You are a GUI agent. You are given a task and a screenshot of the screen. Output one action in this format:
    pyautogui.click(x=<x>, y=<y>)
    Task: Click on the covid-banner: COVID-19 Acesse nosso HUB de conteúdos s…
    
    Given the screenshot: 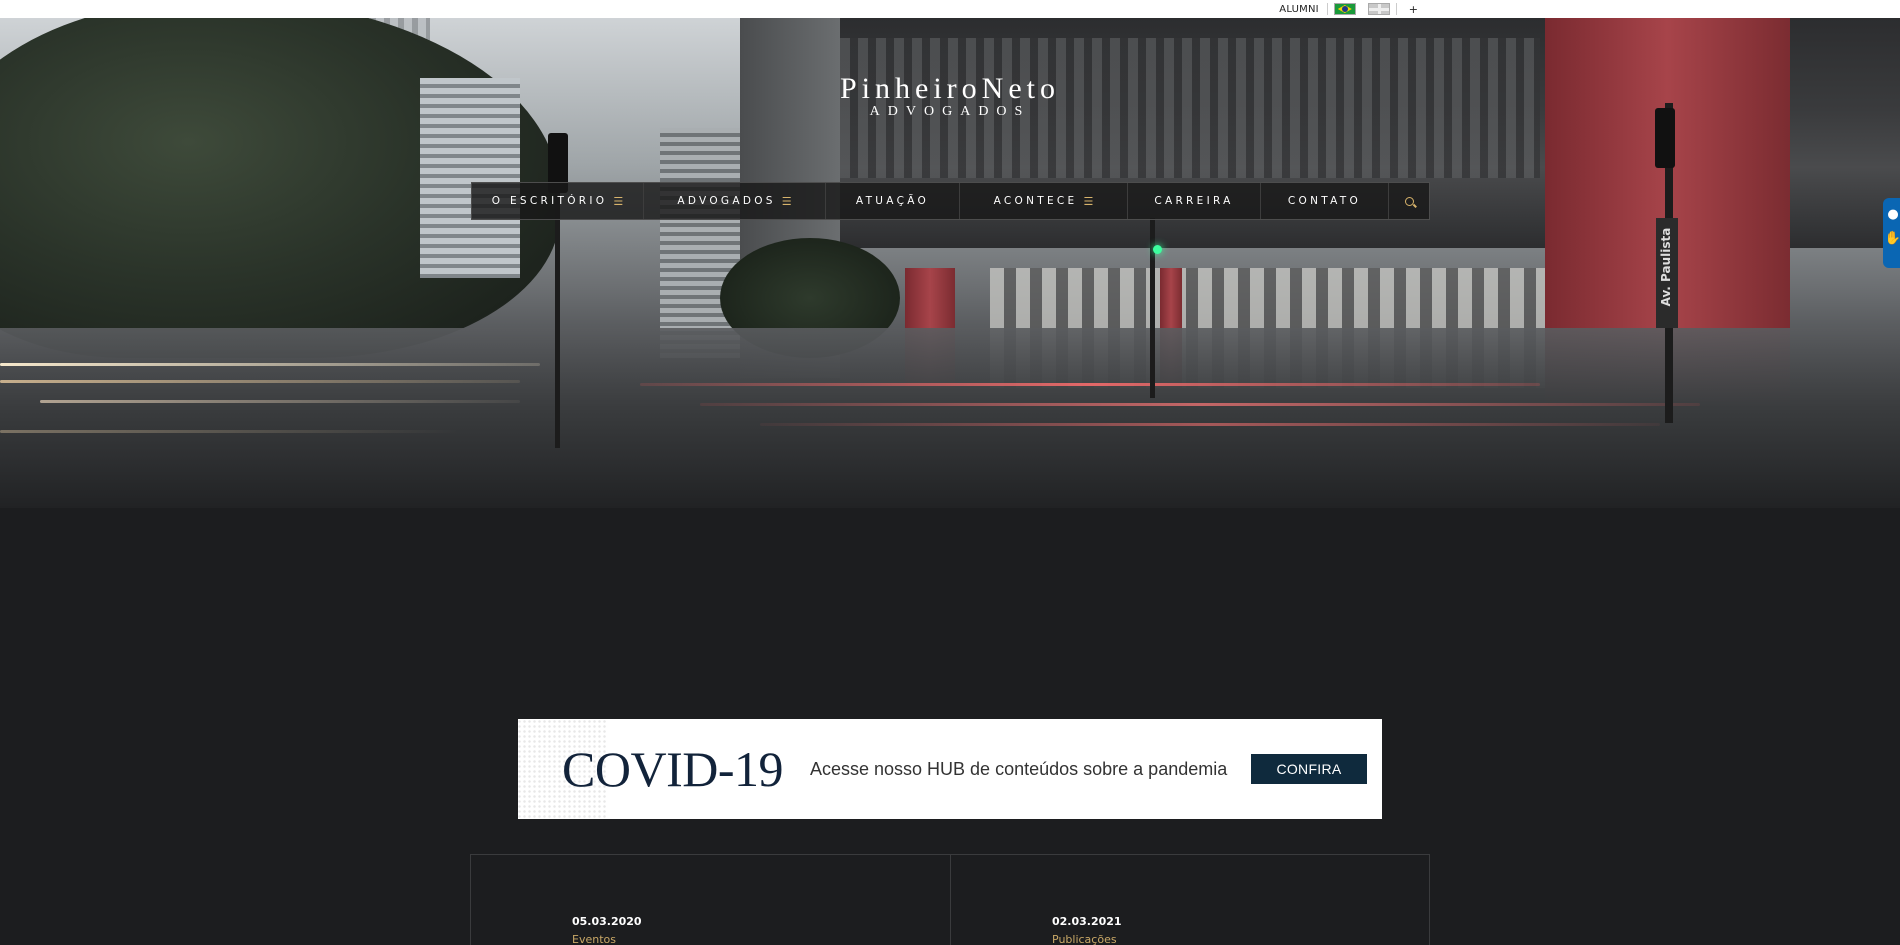 What is the action you would take?
    pyautogui.click(x=950, y=769)
    